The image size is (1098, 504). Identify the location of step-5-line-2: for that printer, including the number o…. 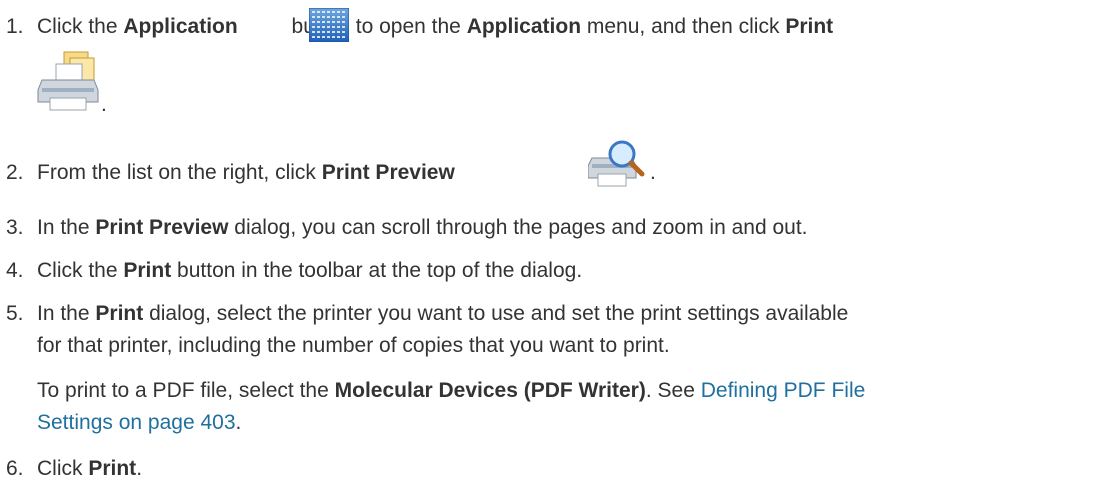
(353, 345).